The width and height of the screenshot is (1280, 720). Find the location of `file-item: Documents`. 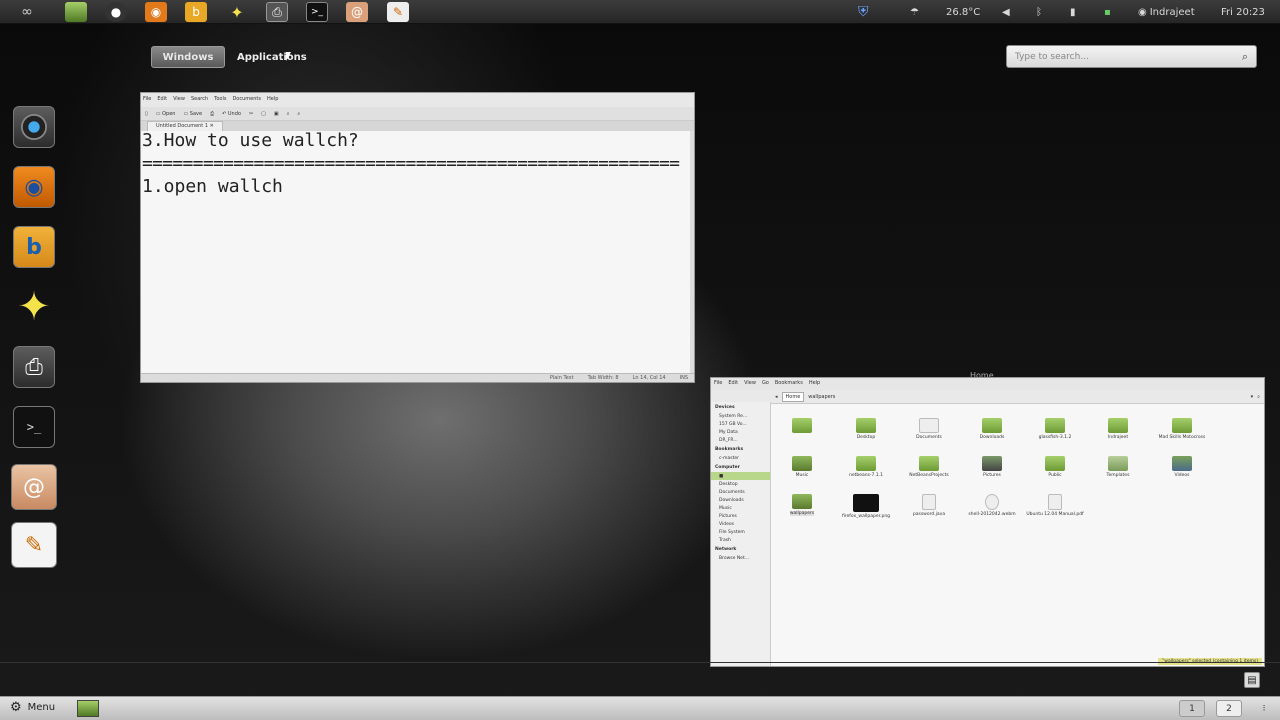

file-item: Documents is located at coordinates (929, 429).